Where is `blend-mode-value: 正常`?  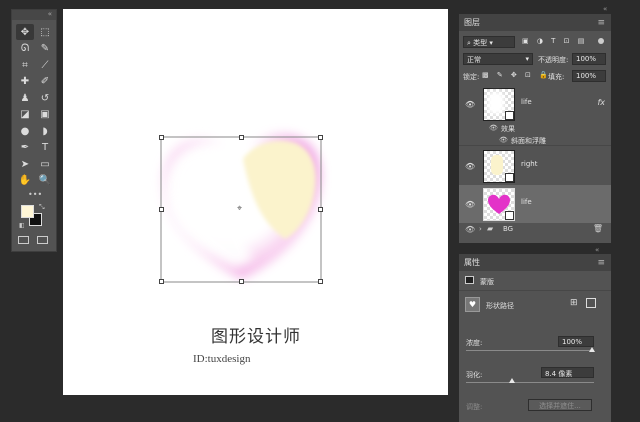
blend-mode-value: 正常 is located at coordinates (474, 60).